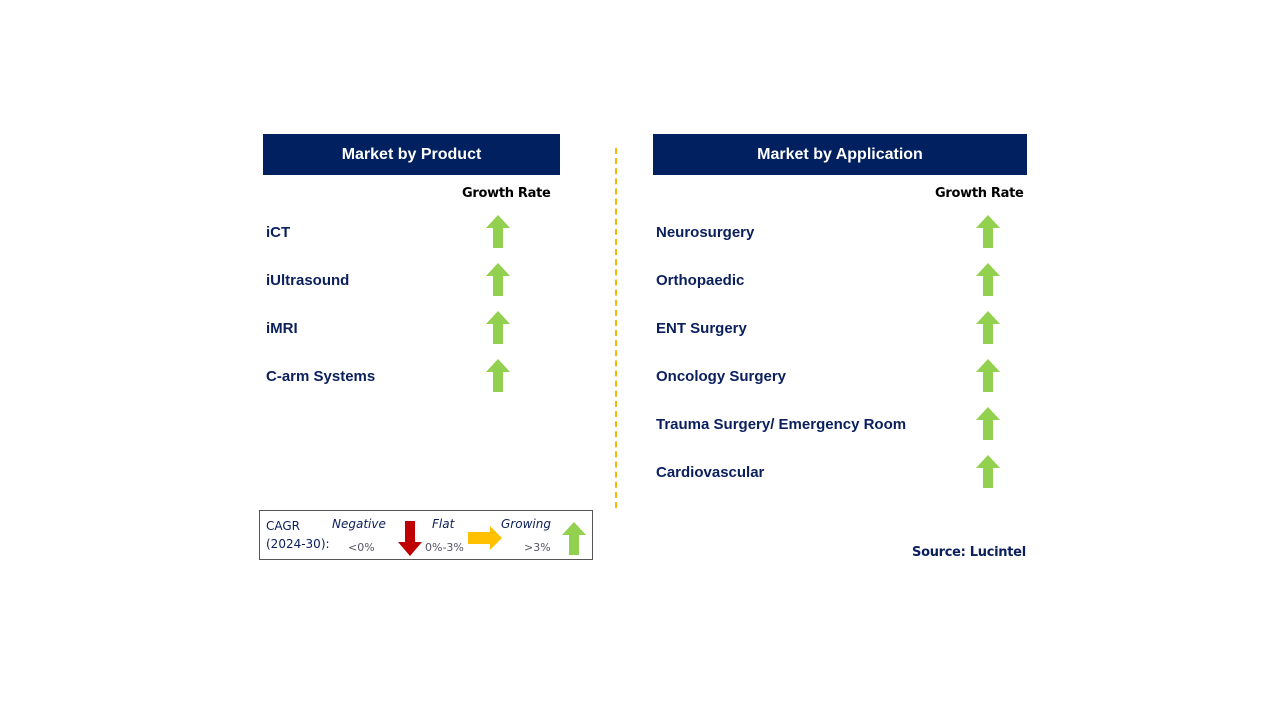  I want to click on legend-flat: Flat, so click(443, 524).